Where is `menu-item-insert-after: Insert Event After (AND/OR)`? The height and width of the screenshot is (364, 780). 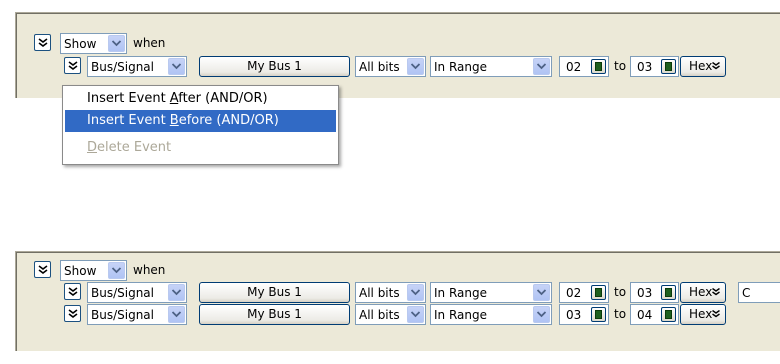 menu-item-insert-after: Insert Event After (AND/OR) is located at coordinates (200, 99).